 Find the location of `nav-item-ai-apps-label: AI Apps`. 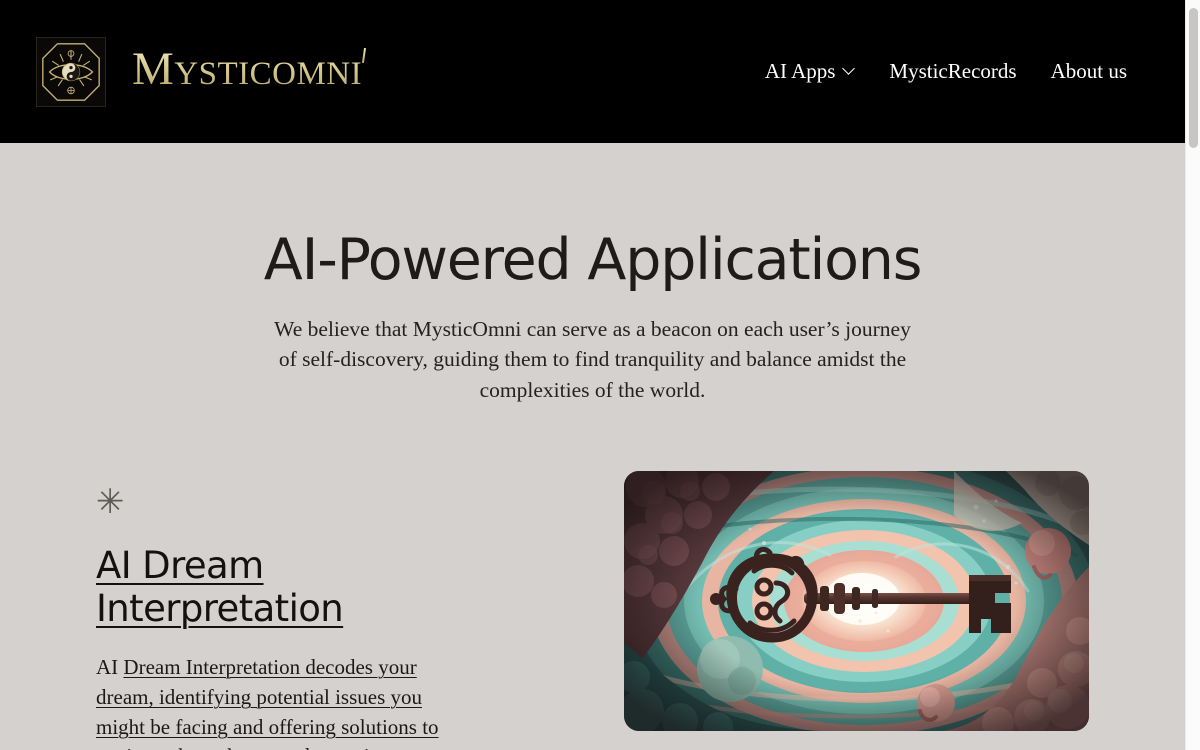

nav-item-ai-apps-label: AI Apps is located at coordinates (800, 71).